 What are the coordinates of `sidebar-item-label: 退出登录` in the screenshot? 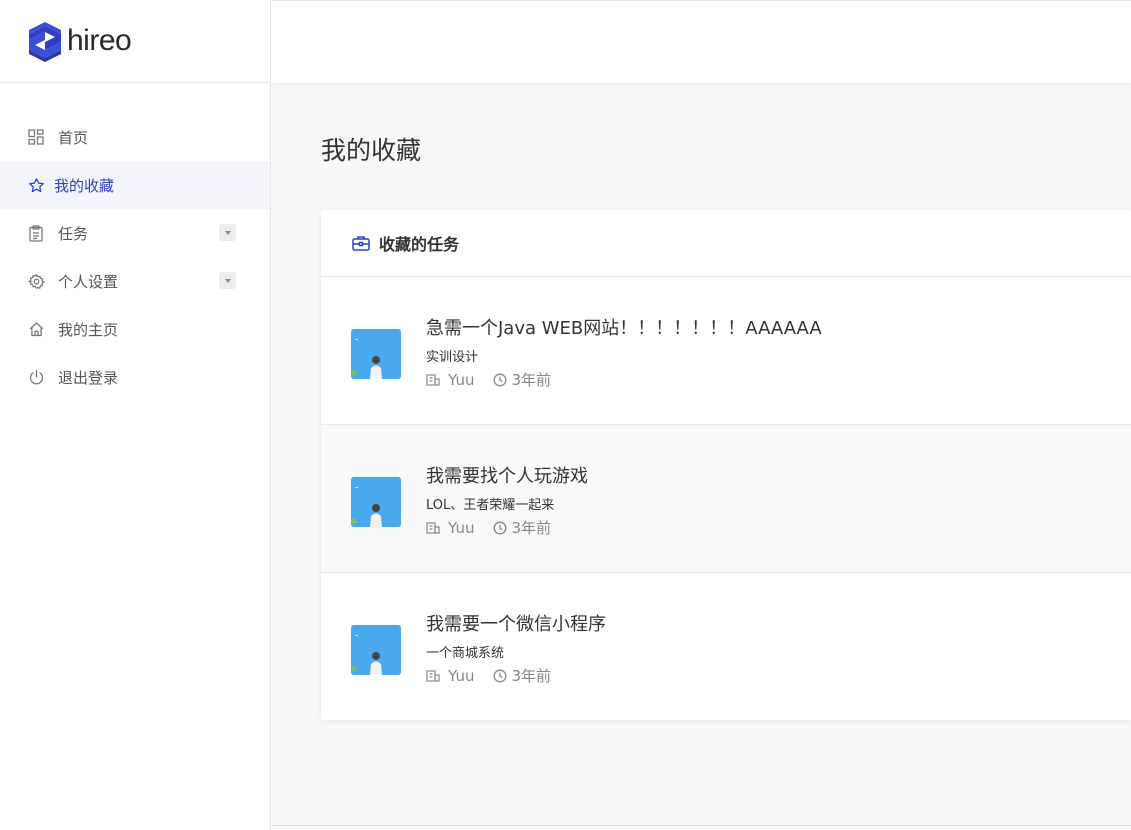 It's located at (88, 377).